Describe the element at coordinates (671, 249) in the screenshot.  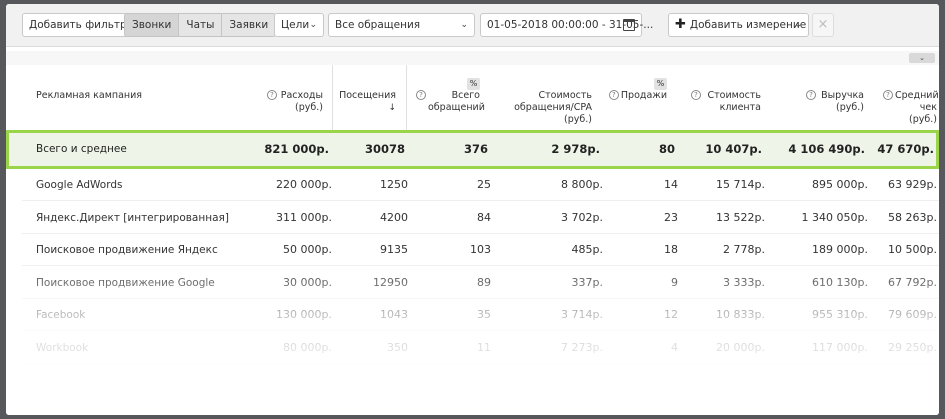
I see `table-cell: 18` at that location.